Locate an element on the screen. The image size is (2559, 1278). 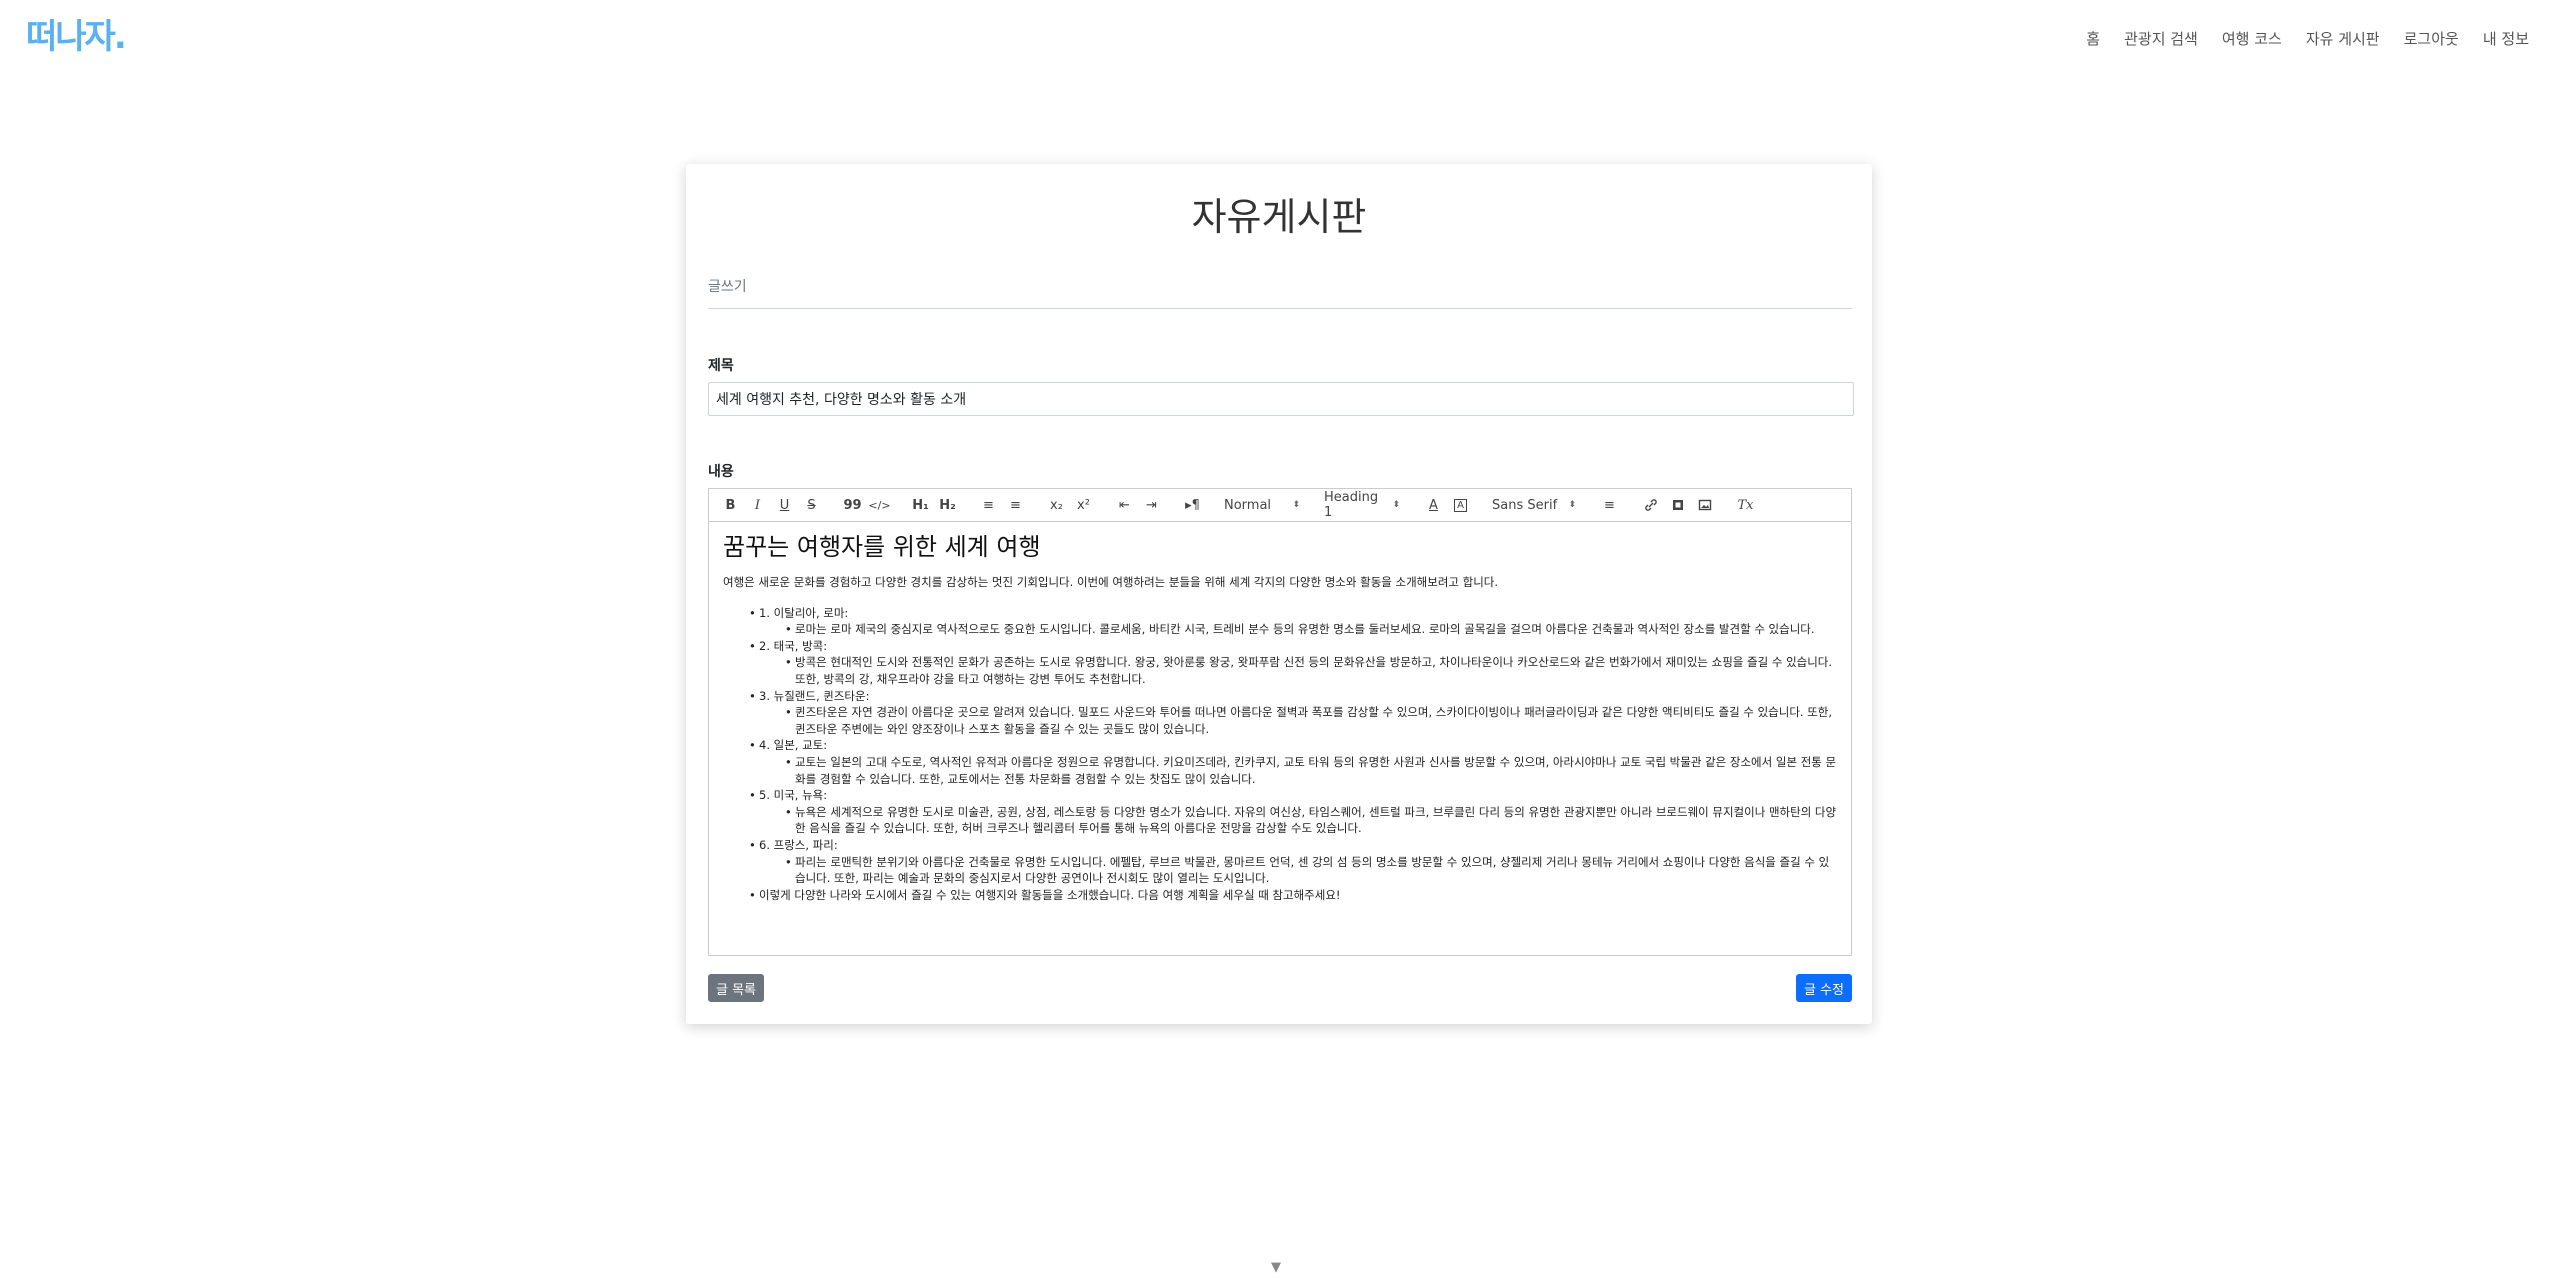
blockquote-button: 99 is located at coordinates (852, 505).